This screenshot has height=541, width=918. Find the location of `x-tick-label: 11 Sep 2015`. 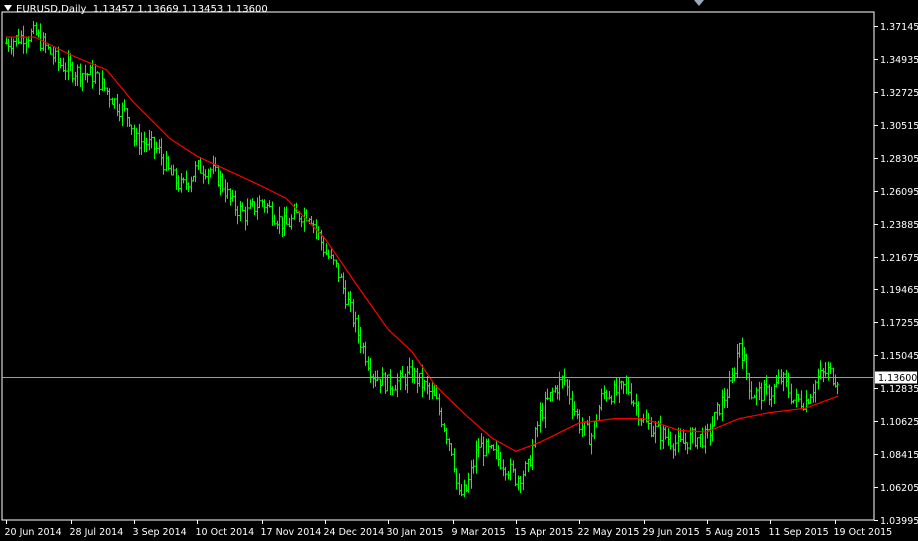

x-tick-label: 11 Sep 2015 is located at coordinates (799, 532).